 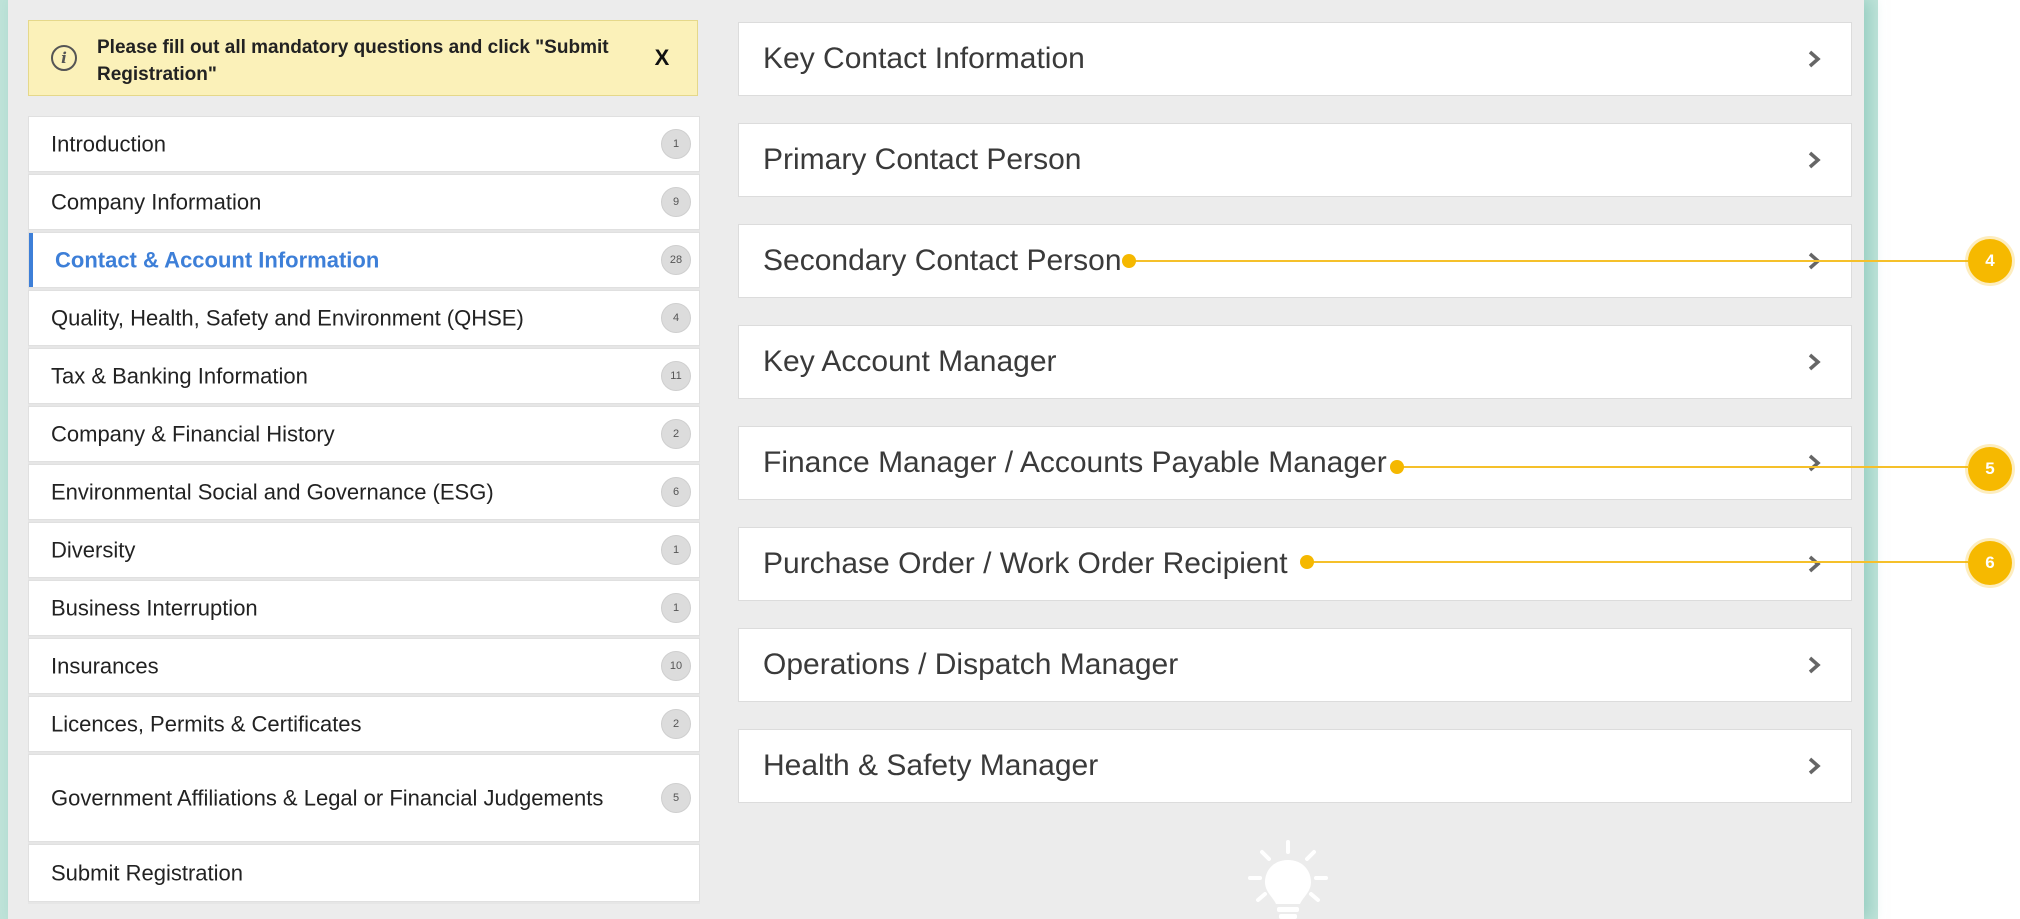 What do you see at coordinates (1025, 563) in the screenshot?
I see `section-label: Purchase Order / Work Order Recipient` at bounding box center [1025, 563].